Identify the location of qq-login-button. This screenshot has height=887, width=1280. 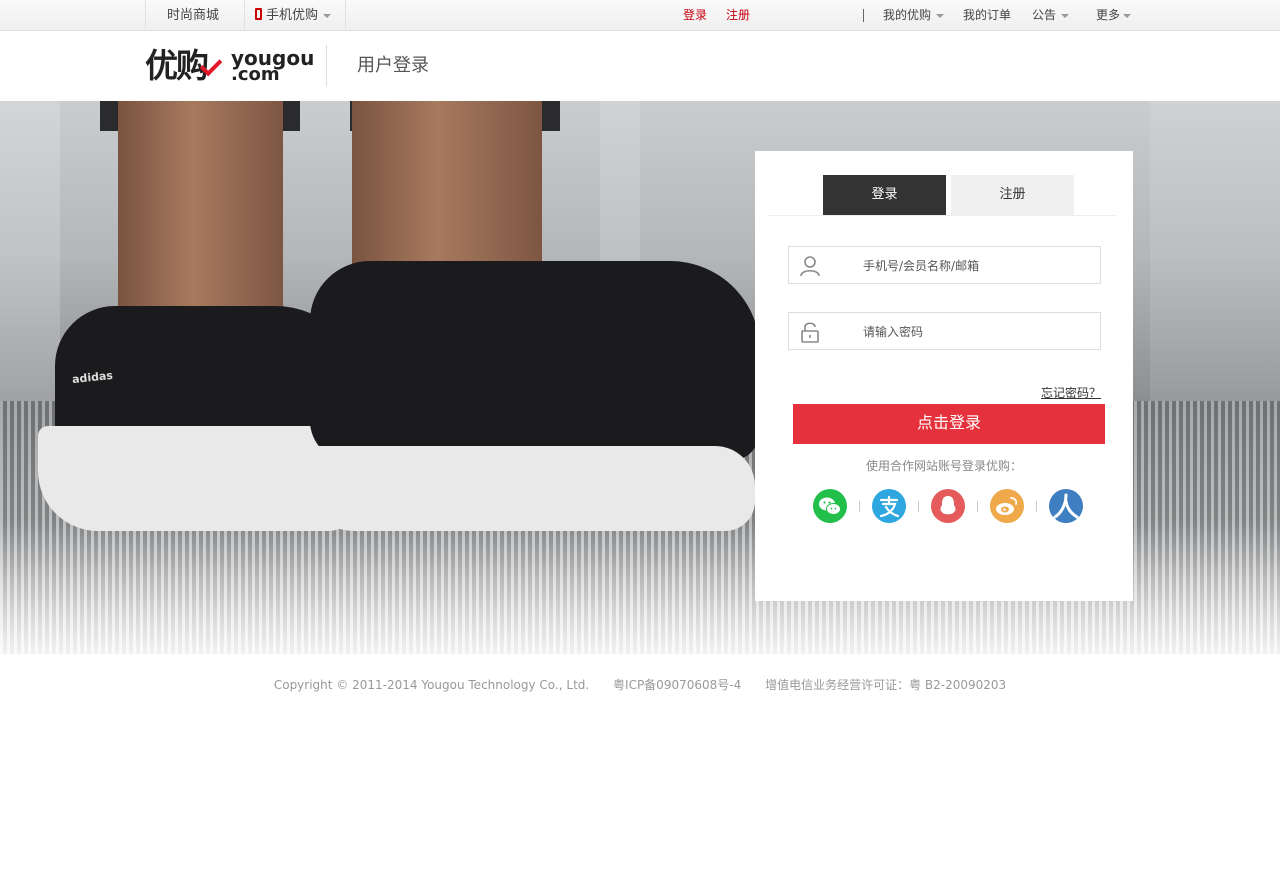
(948, 506).